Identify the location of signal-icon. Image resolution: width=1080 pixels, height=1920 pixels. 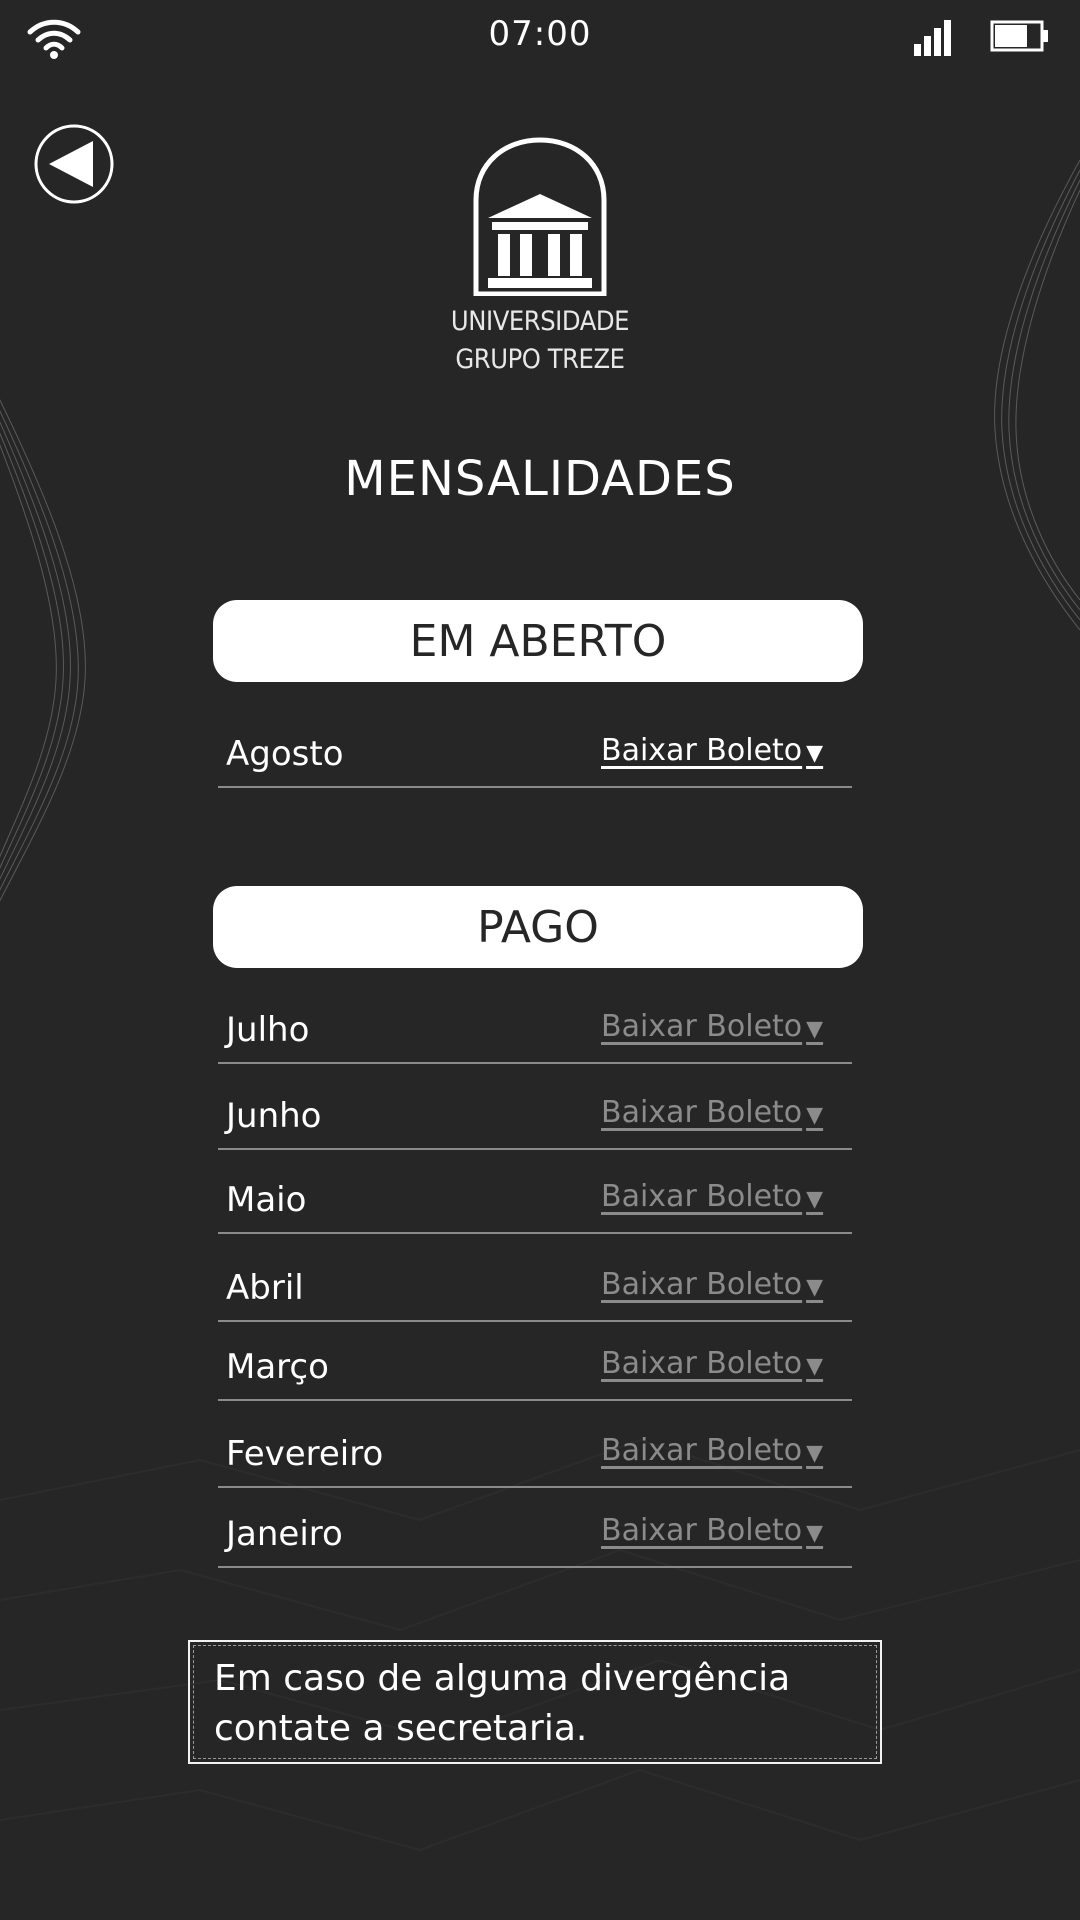
(932, 38).